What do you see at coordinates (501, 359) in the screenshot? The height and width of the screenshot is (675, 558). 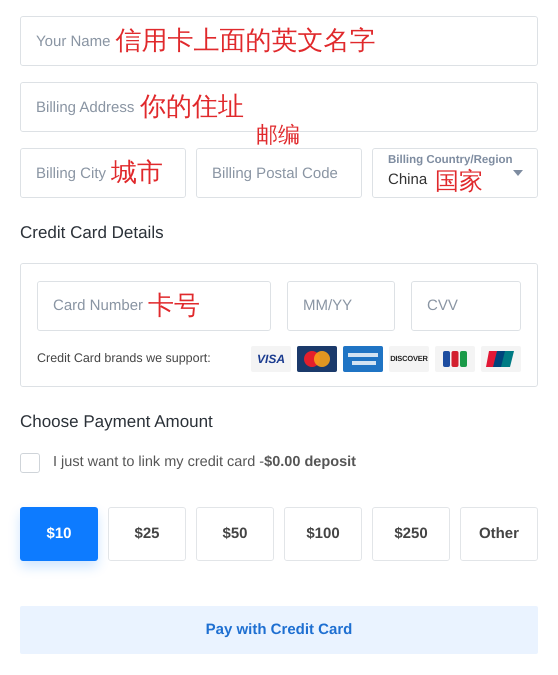 I see `unionpay-logo` at bounding box center [501, 359].